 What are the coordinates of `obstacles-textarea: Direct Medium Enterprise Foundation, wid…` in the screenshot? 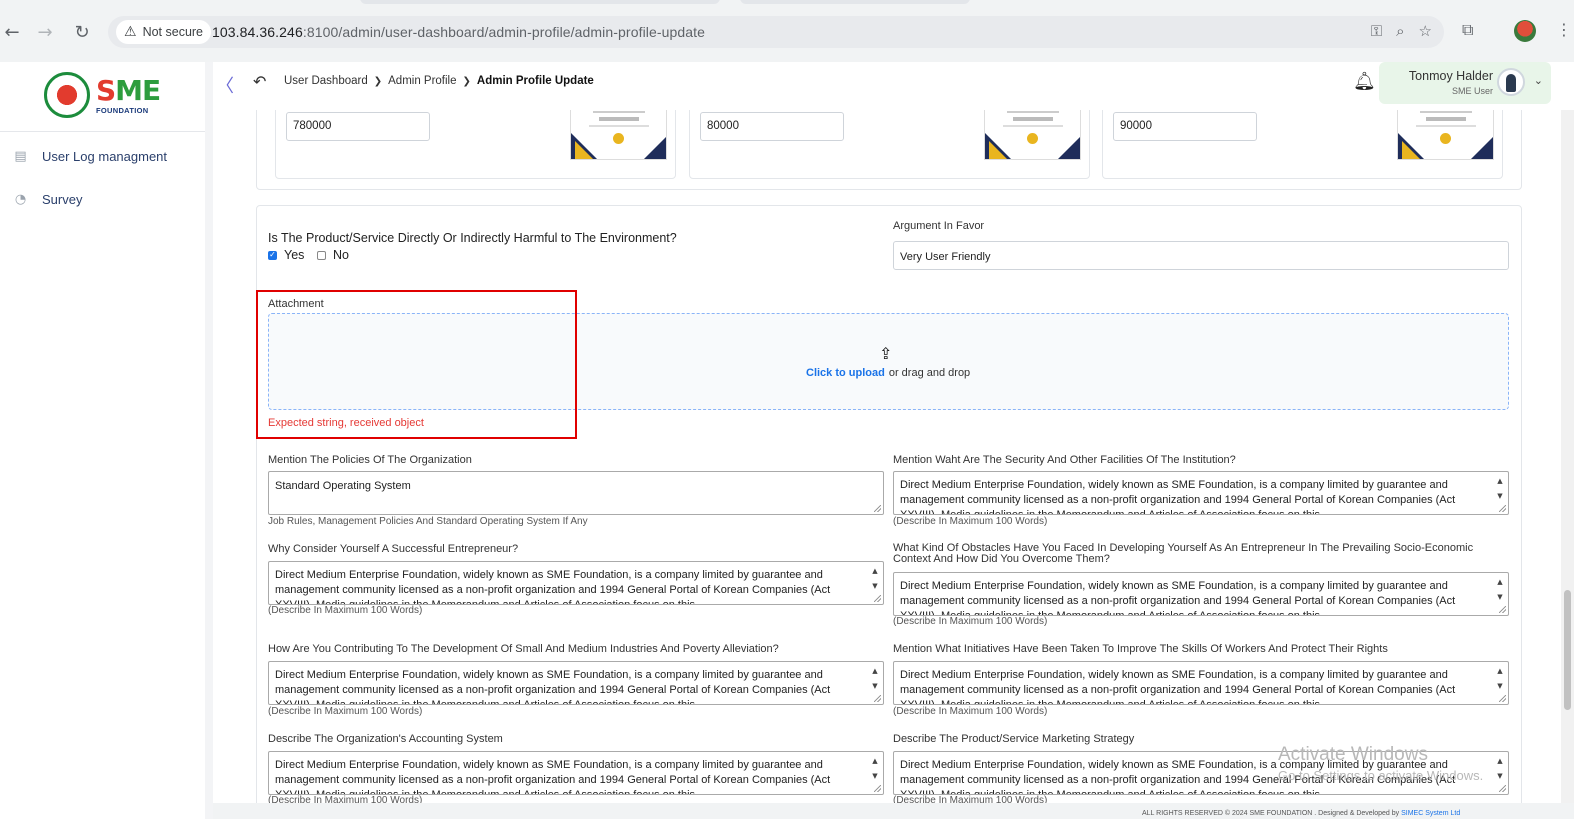 It's located at (1201, 594).